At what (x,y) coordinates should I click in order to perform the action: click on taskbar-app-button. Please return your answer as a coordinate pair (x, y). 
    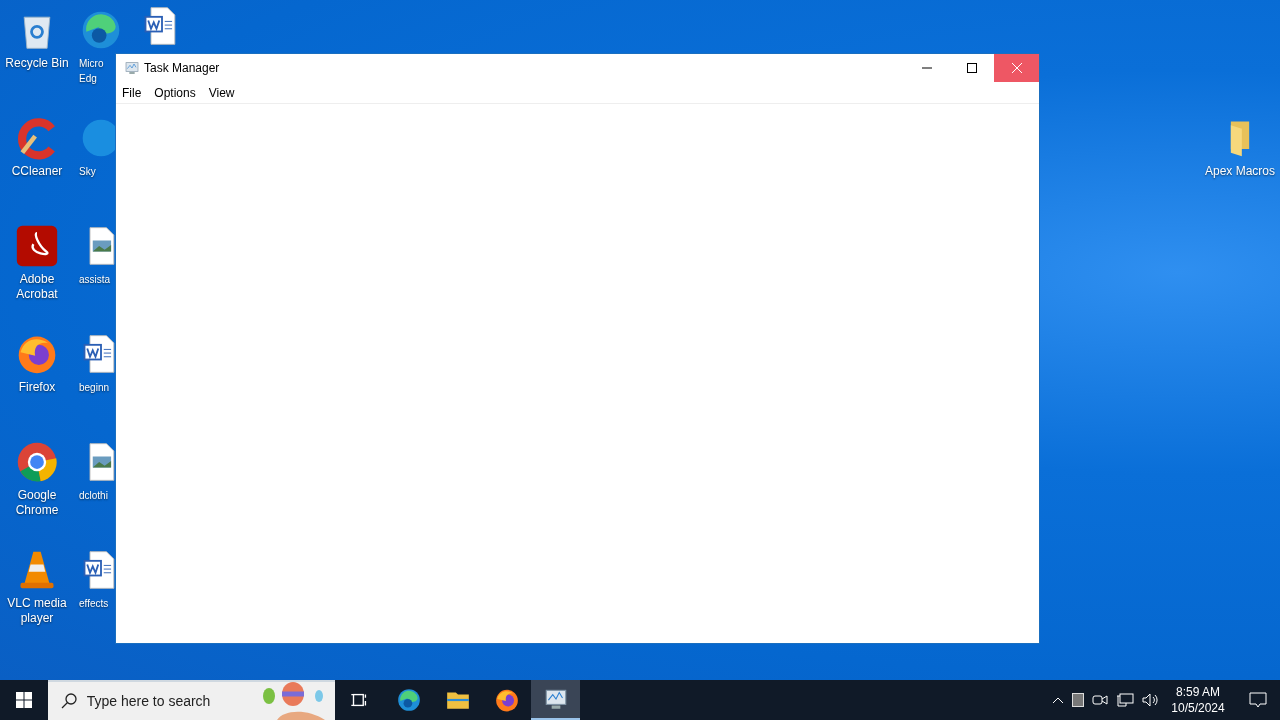
    Looking at the image, I should click on (555, 700).